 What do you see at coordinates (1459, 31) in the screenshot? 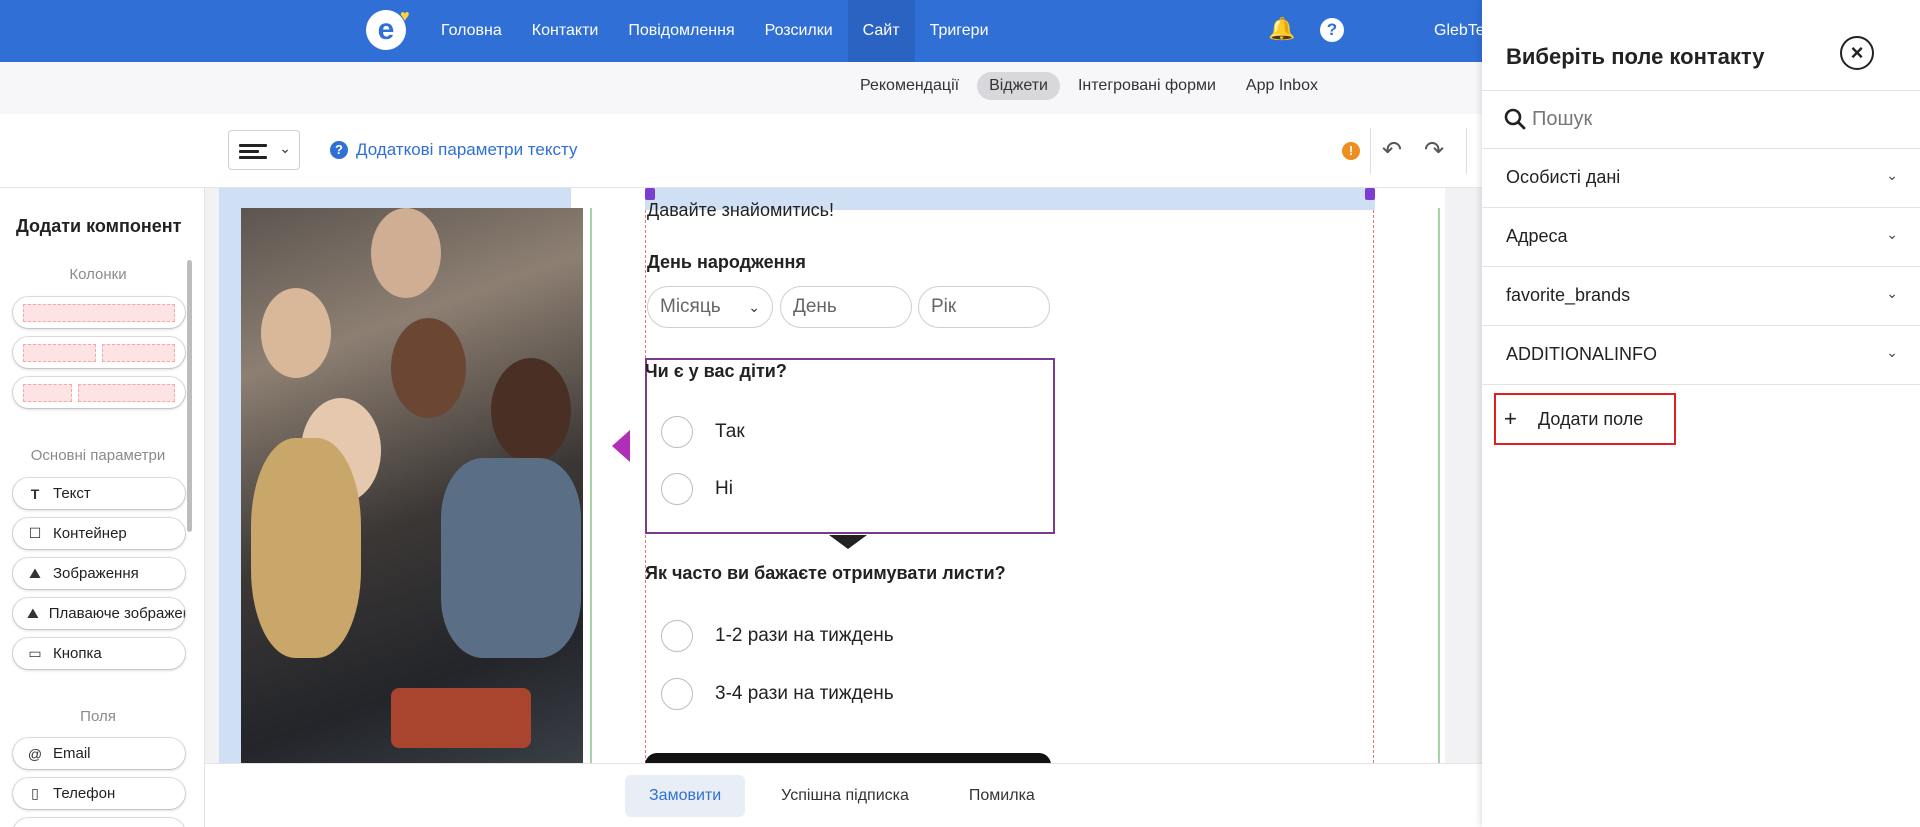
I see `user-name: GlebTe` at bounding box center [1459, 31].